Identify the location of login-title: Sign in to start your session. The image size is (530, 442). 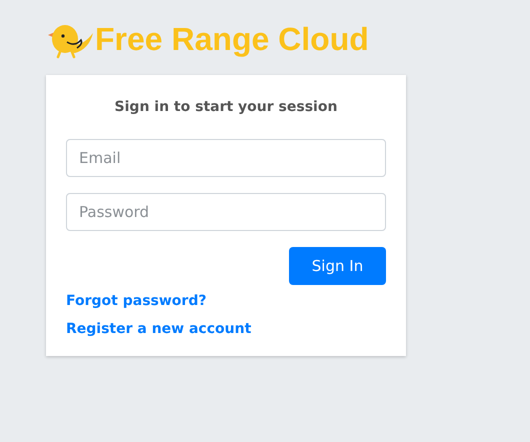
(226, 107).